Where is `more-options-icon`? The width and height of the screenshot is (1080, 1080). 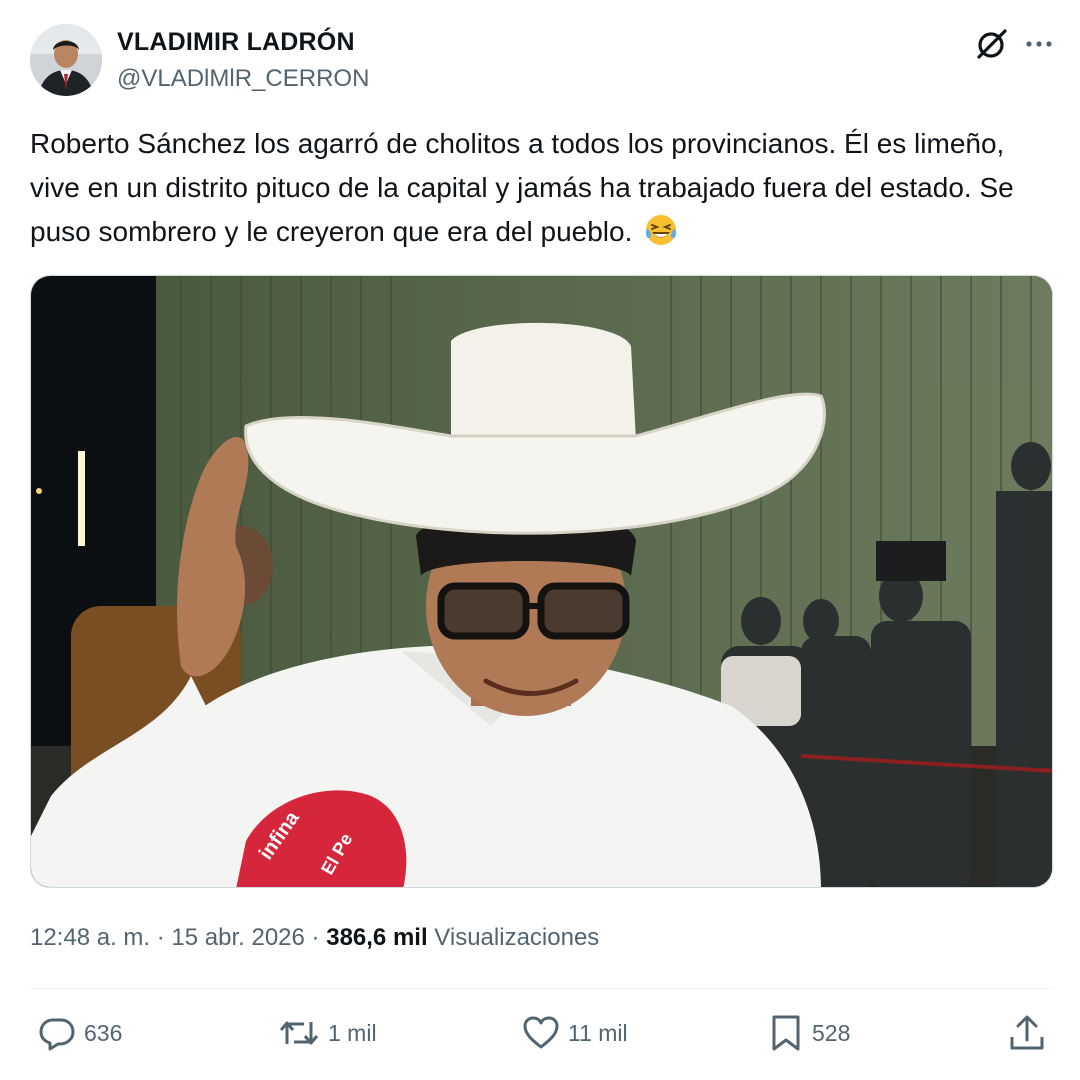
more-options-icon is located at coordinates (1039, 44).